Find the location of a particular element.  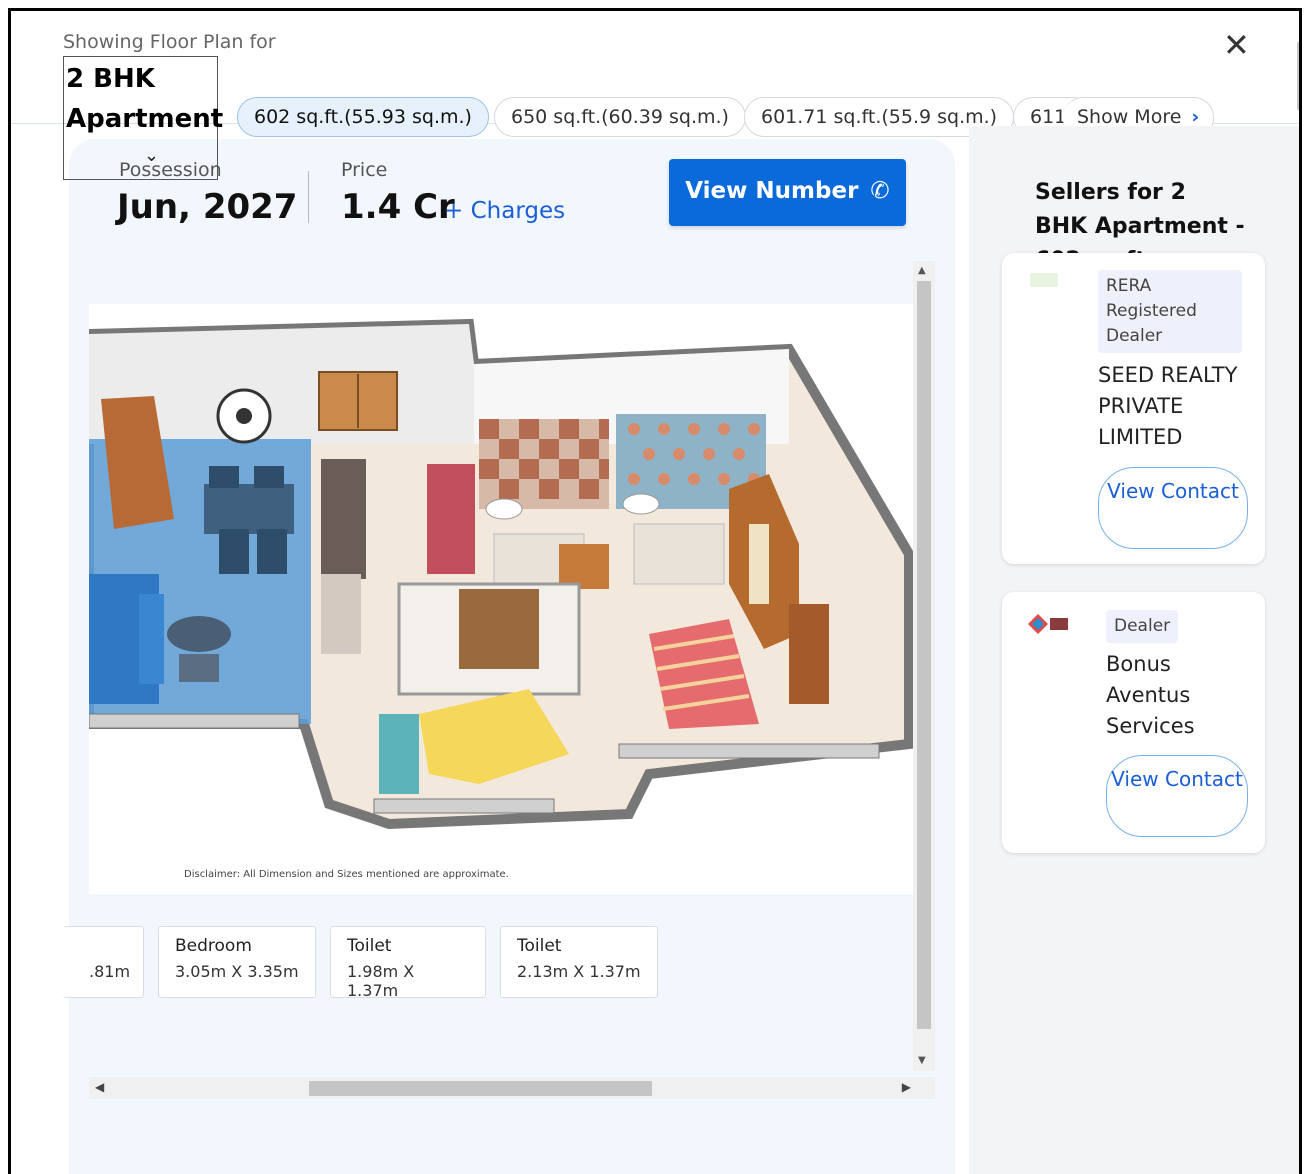

room-dims: 1.98m X 1.37m is located at coordinates (381, 981).